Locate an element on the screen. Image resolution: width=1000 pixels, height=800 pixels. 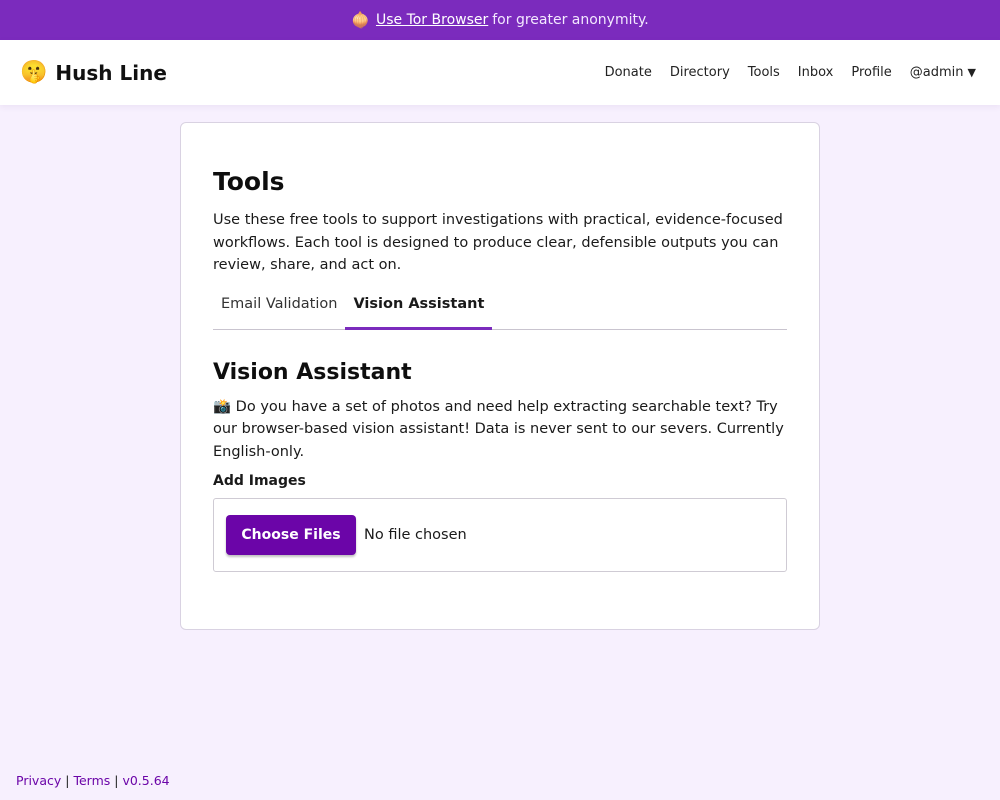
version-label: v0.5.64 is located at coordinates (146, 780).